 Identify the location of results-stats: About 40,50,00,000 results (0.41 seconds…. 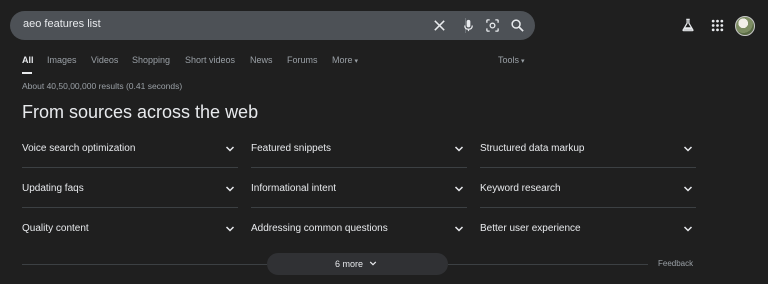
(102, 86).